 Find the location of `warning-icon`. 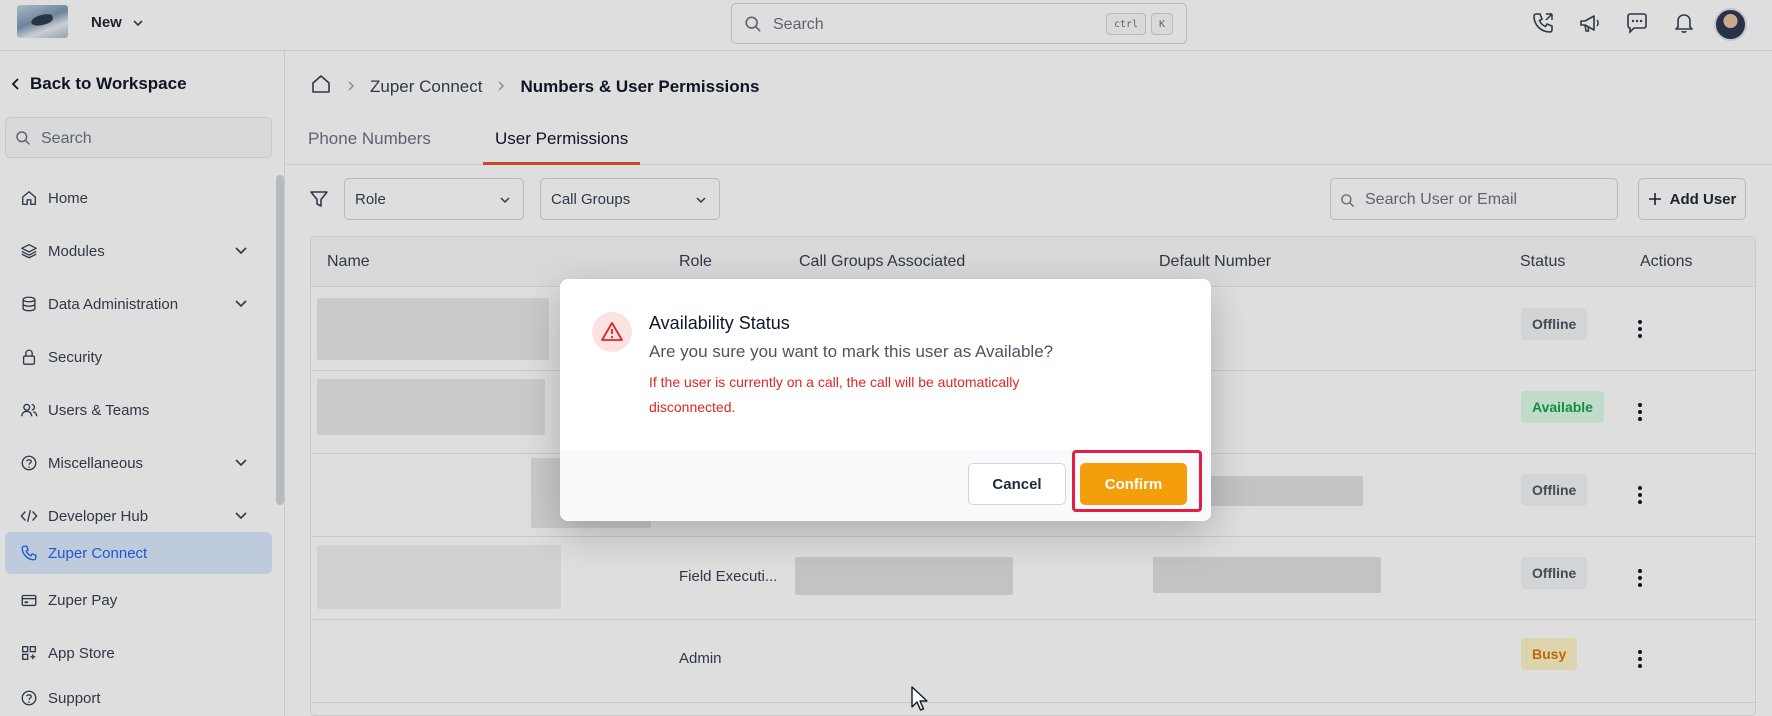

warning-icon is located at coordinates (612, 332).